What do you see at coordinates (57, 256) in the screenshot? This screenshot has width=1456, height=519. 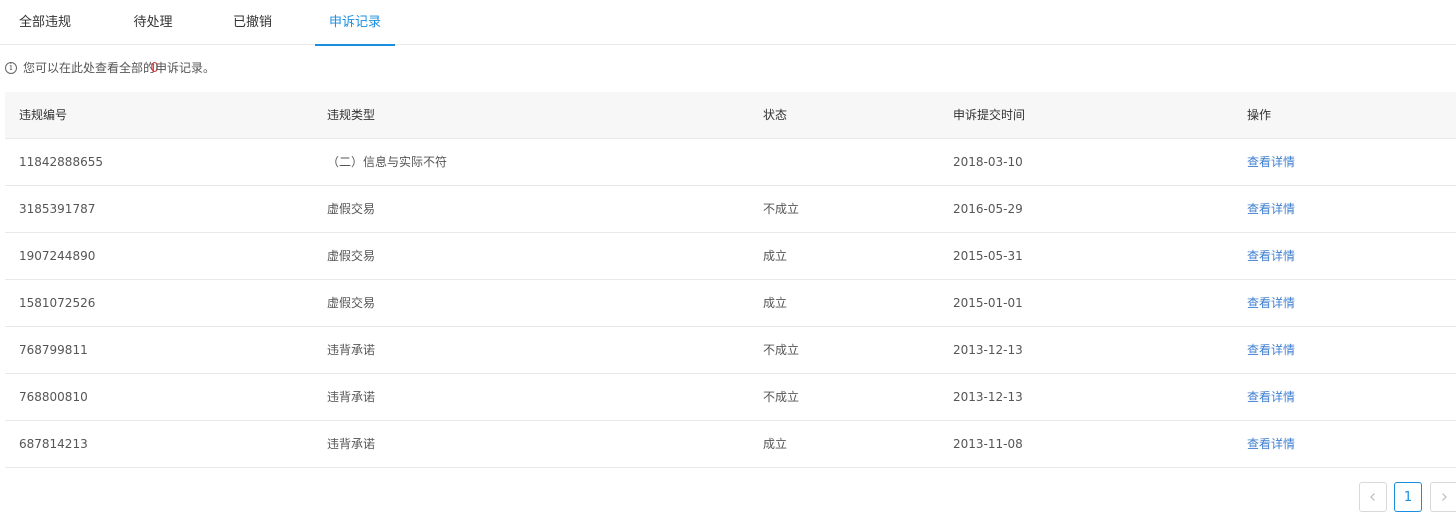 I see `violation-id: 1907244890` at bounding box center [57, 256].